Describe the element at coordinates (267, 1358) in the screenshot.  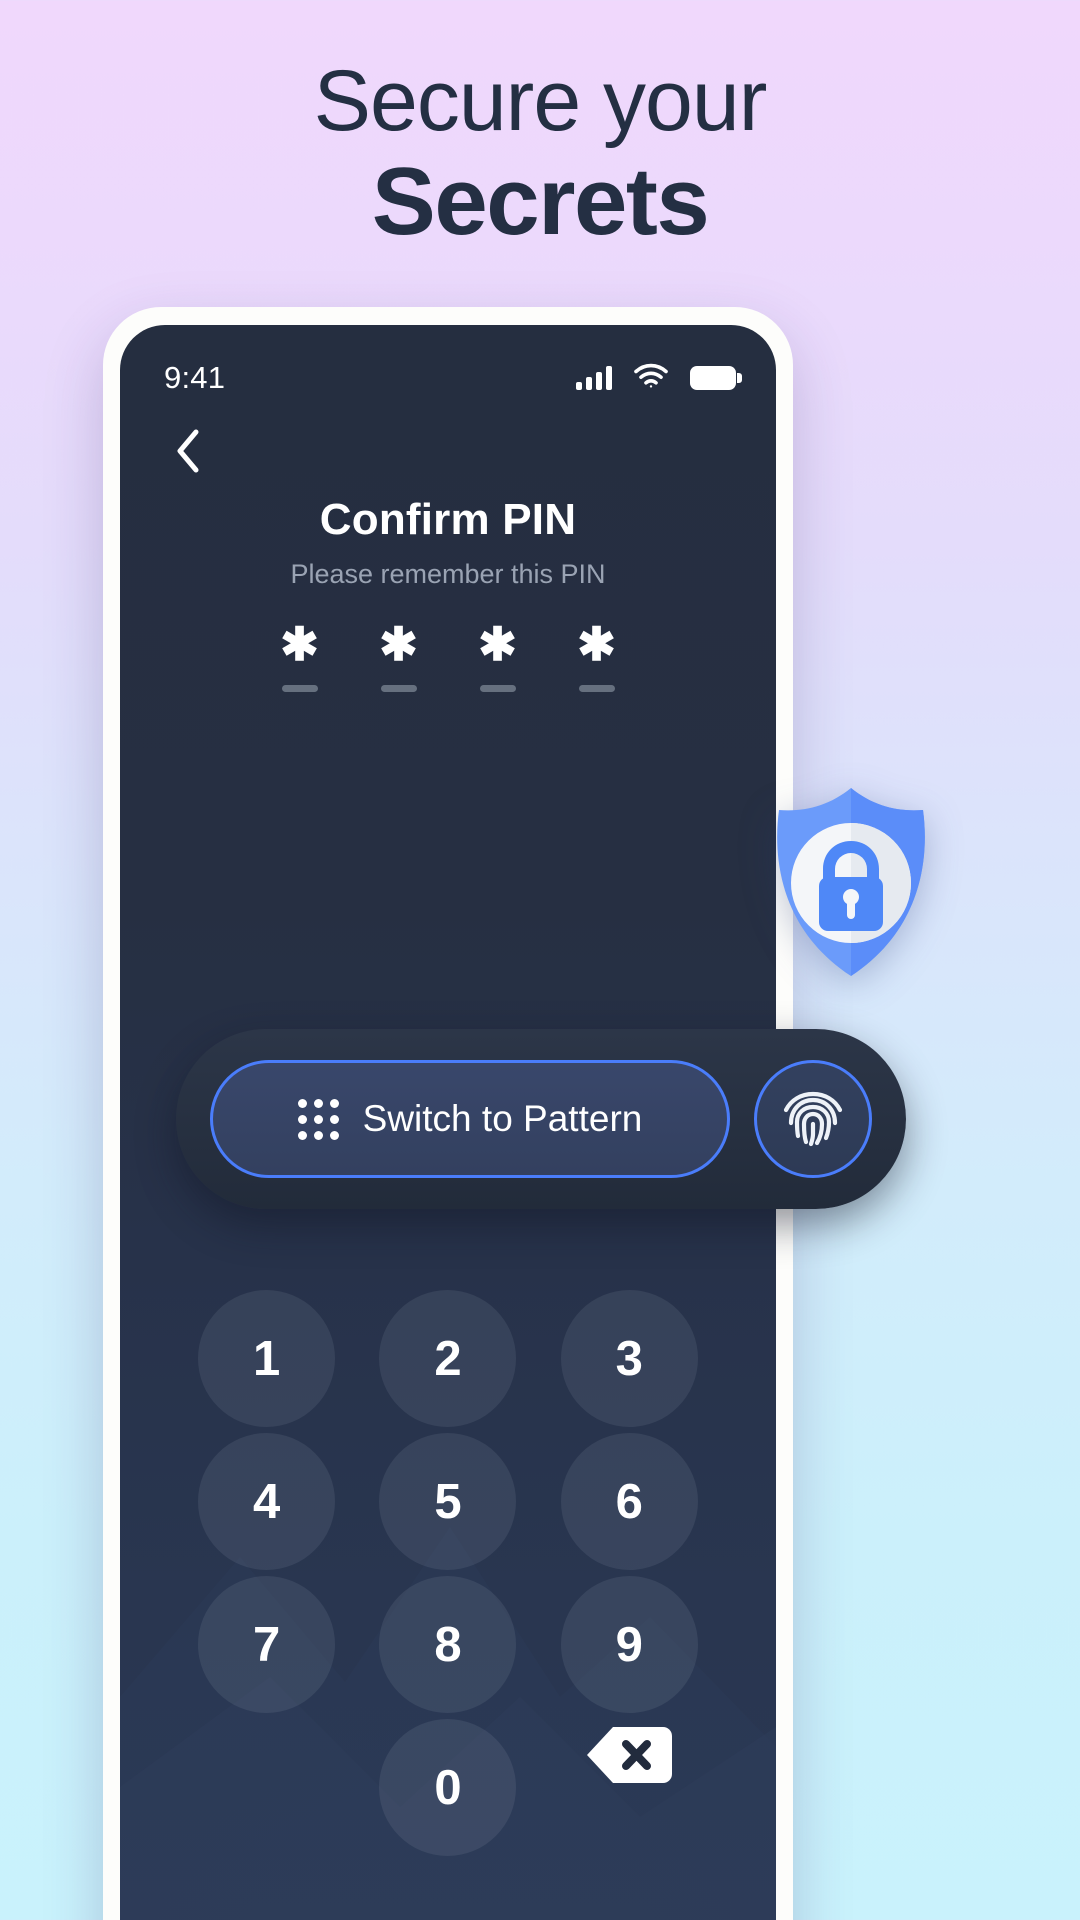
I see `keypad-key-1: 1` at that location.